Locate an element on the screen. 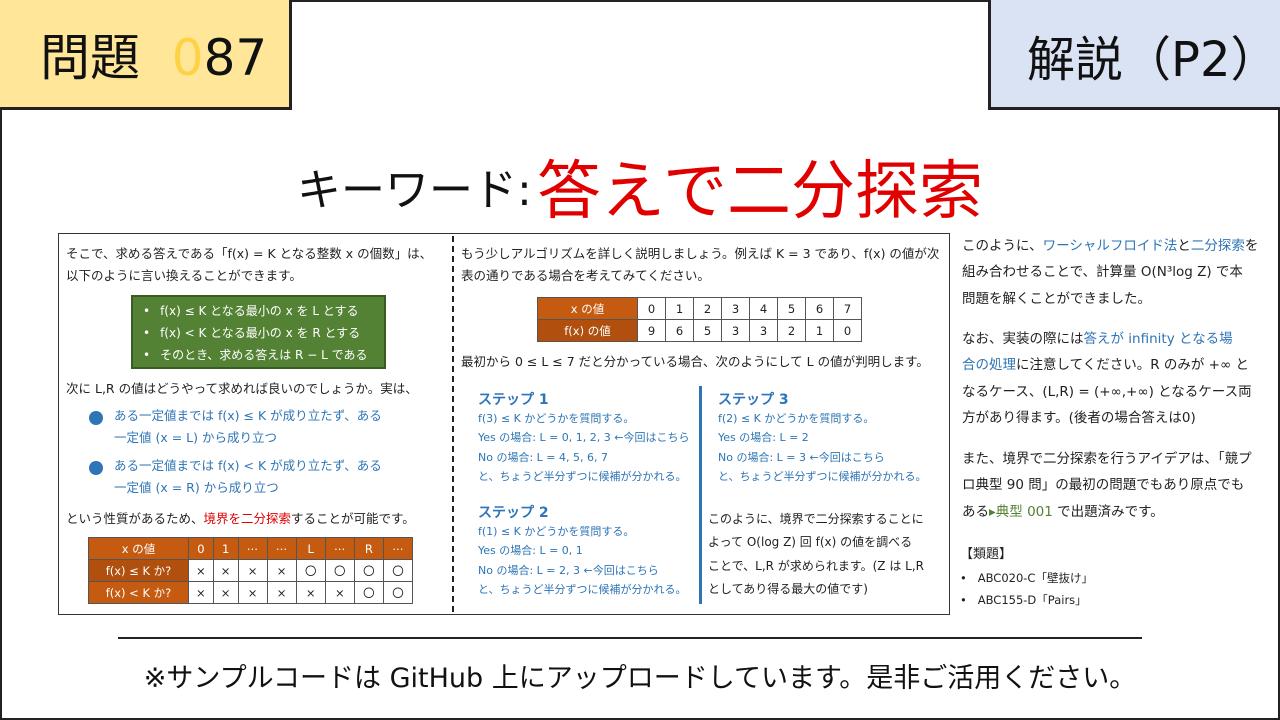  column-divider is located at coordinates (453, 424).